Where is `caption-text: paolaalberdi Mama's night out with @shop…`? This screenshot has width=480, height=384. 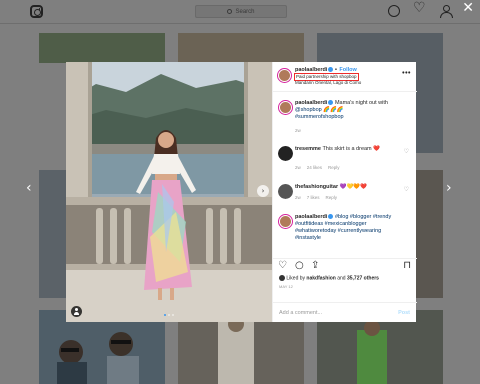
caption-text: paolaalberdi Mama's night out with @shop… is located at coordinates (341, 110).